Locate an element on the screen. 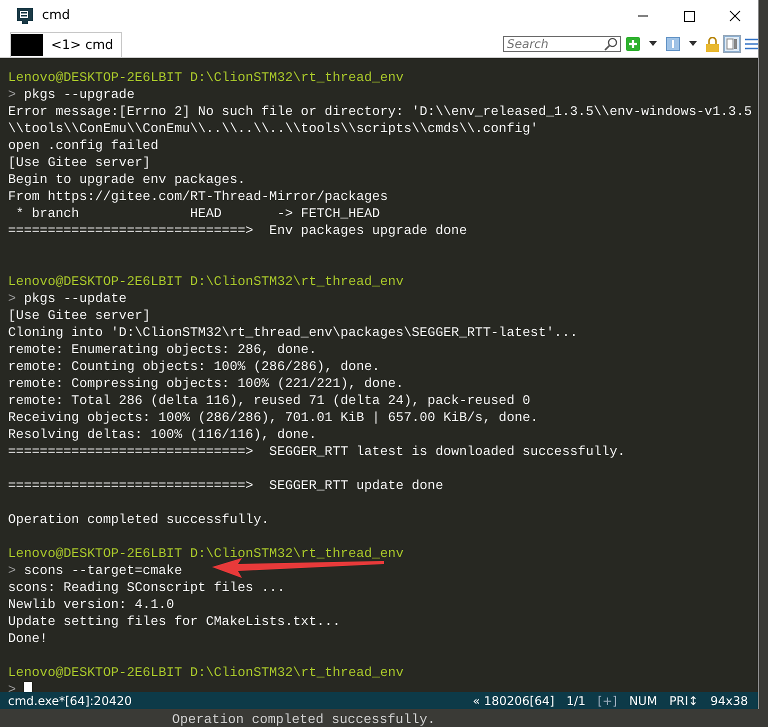  status-item: NUM is located at coordinates (643, 701).